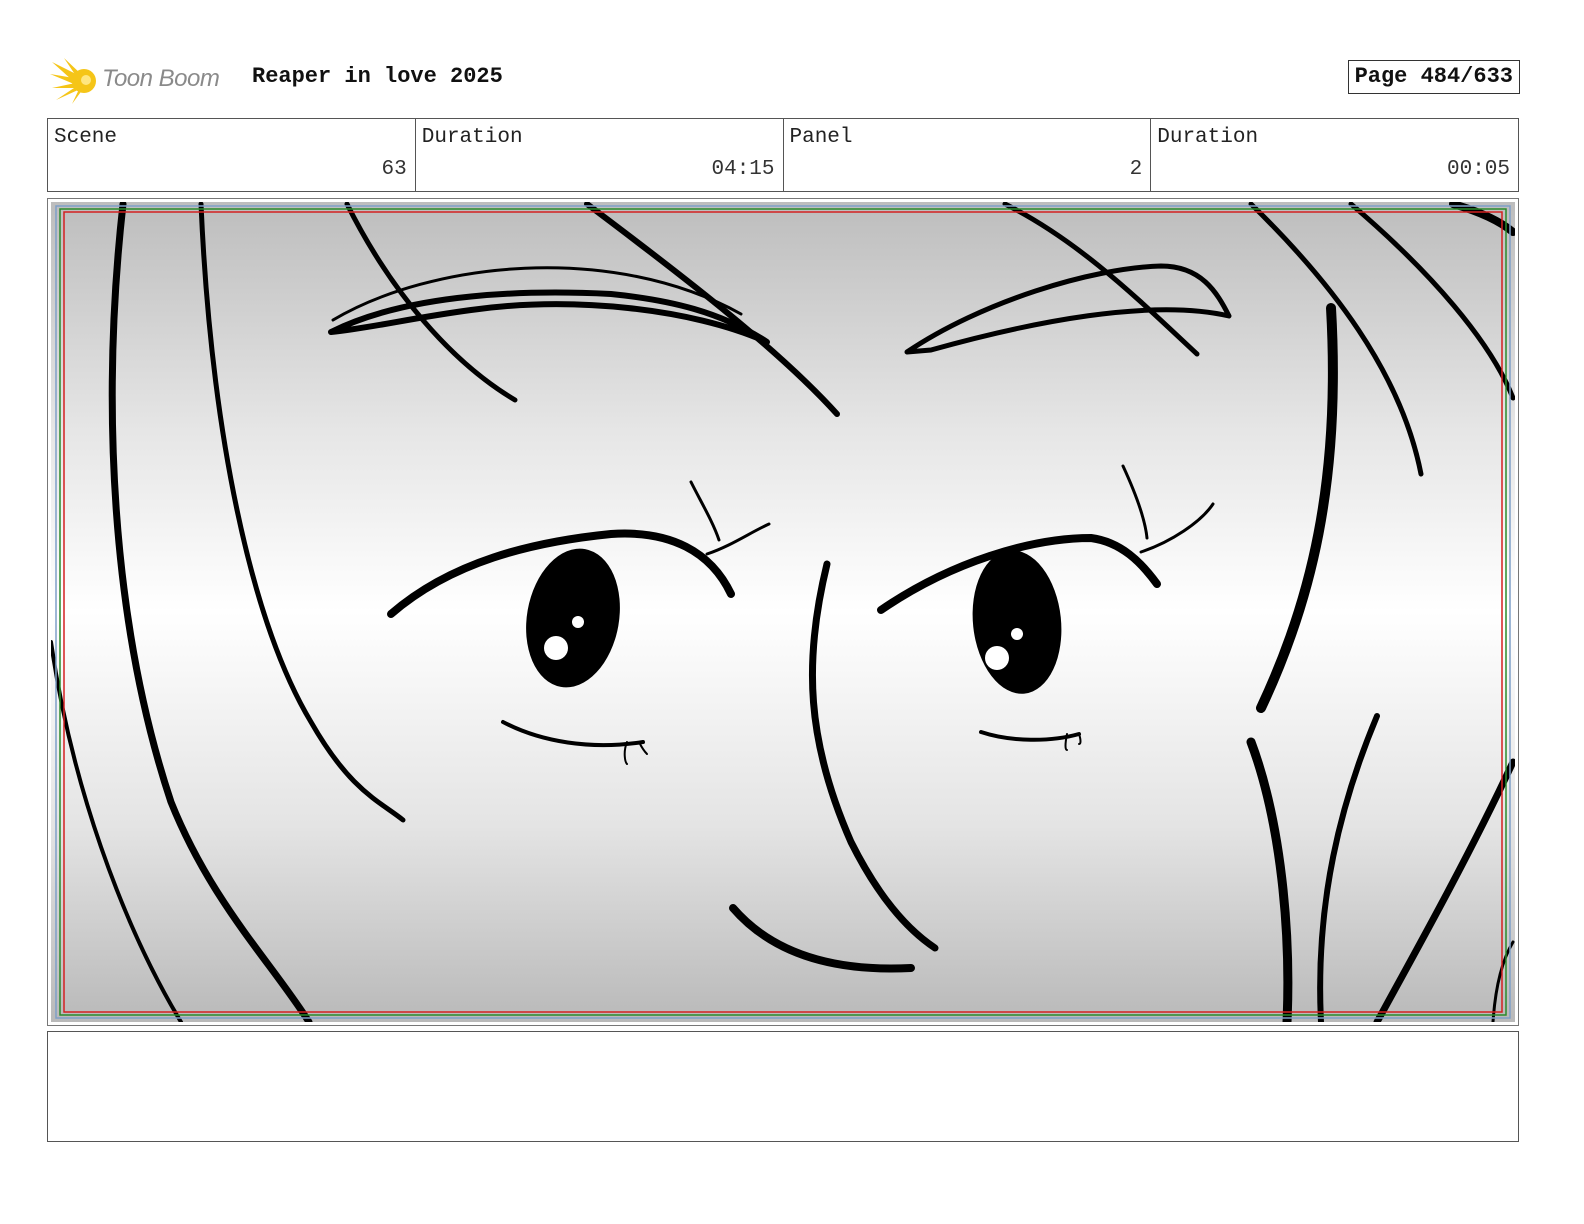 Image resolution: width=1584 pixels, height=1224 pixels. Describe the element at coordinates (1433, 77) in the screenshot. I see `page-number: Page 484/633` at that location.